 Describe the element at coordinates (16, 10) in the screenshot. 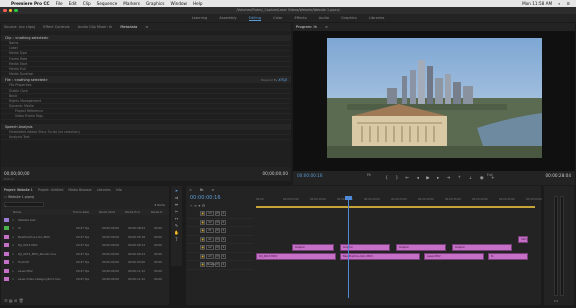

I see `zoom-window-button` at that location.